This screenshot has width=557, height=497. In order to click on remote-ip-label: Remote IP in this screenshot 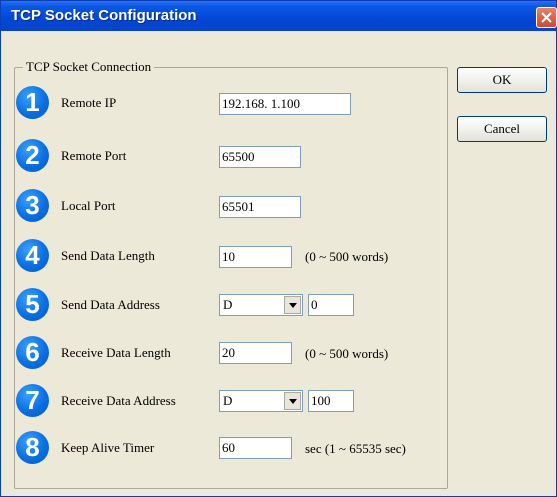, I will do `click(89, 102)`.